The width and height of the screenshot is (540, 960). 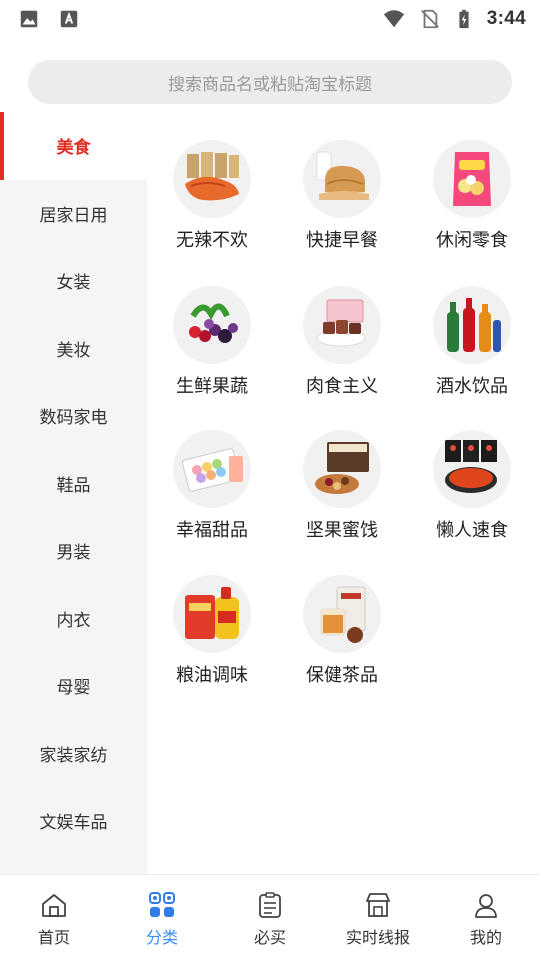 I want to click on status-bar: 3:44, so click(x=270, y=19).